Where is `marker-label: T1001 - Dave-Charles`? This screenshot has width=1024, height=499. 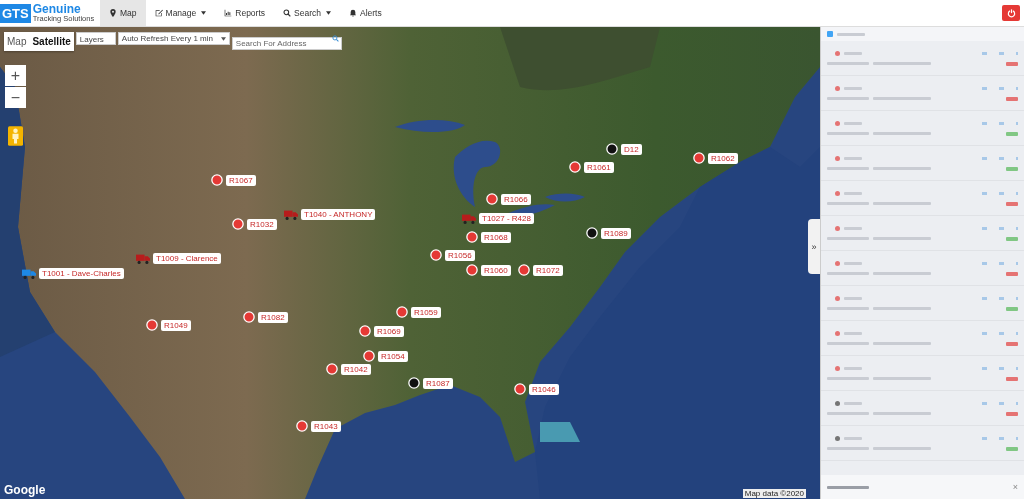
marker-label: T1001 - Dave-Charles is located at coordinates (81, 273).